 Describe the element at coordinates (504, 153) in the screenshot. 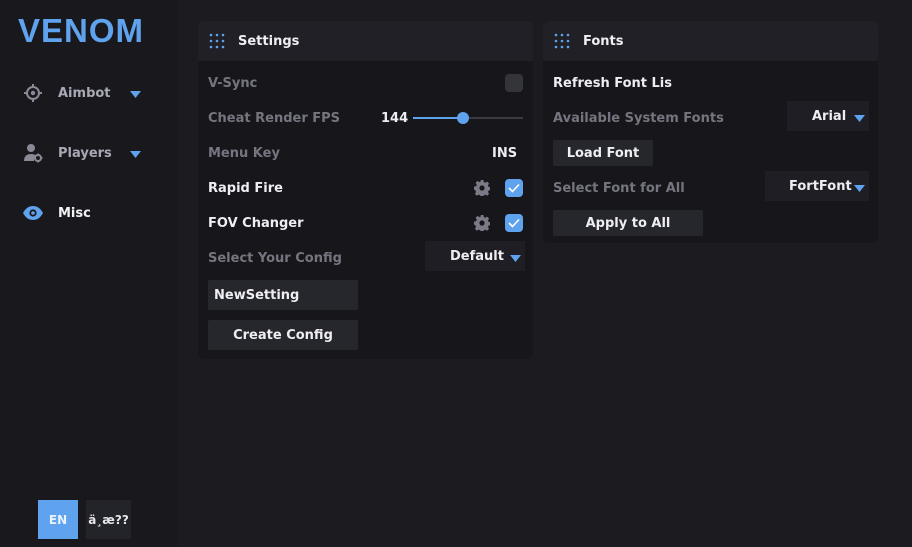

I see `menu-key-value: INS` at that location.